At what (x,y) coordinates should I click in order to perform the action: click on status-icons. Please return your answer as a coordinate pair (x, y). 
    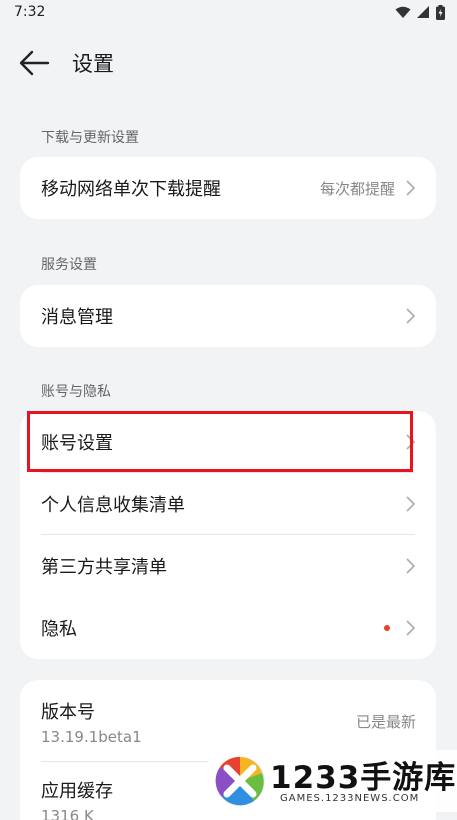
    Looking at the image, I should click on (420, 12).